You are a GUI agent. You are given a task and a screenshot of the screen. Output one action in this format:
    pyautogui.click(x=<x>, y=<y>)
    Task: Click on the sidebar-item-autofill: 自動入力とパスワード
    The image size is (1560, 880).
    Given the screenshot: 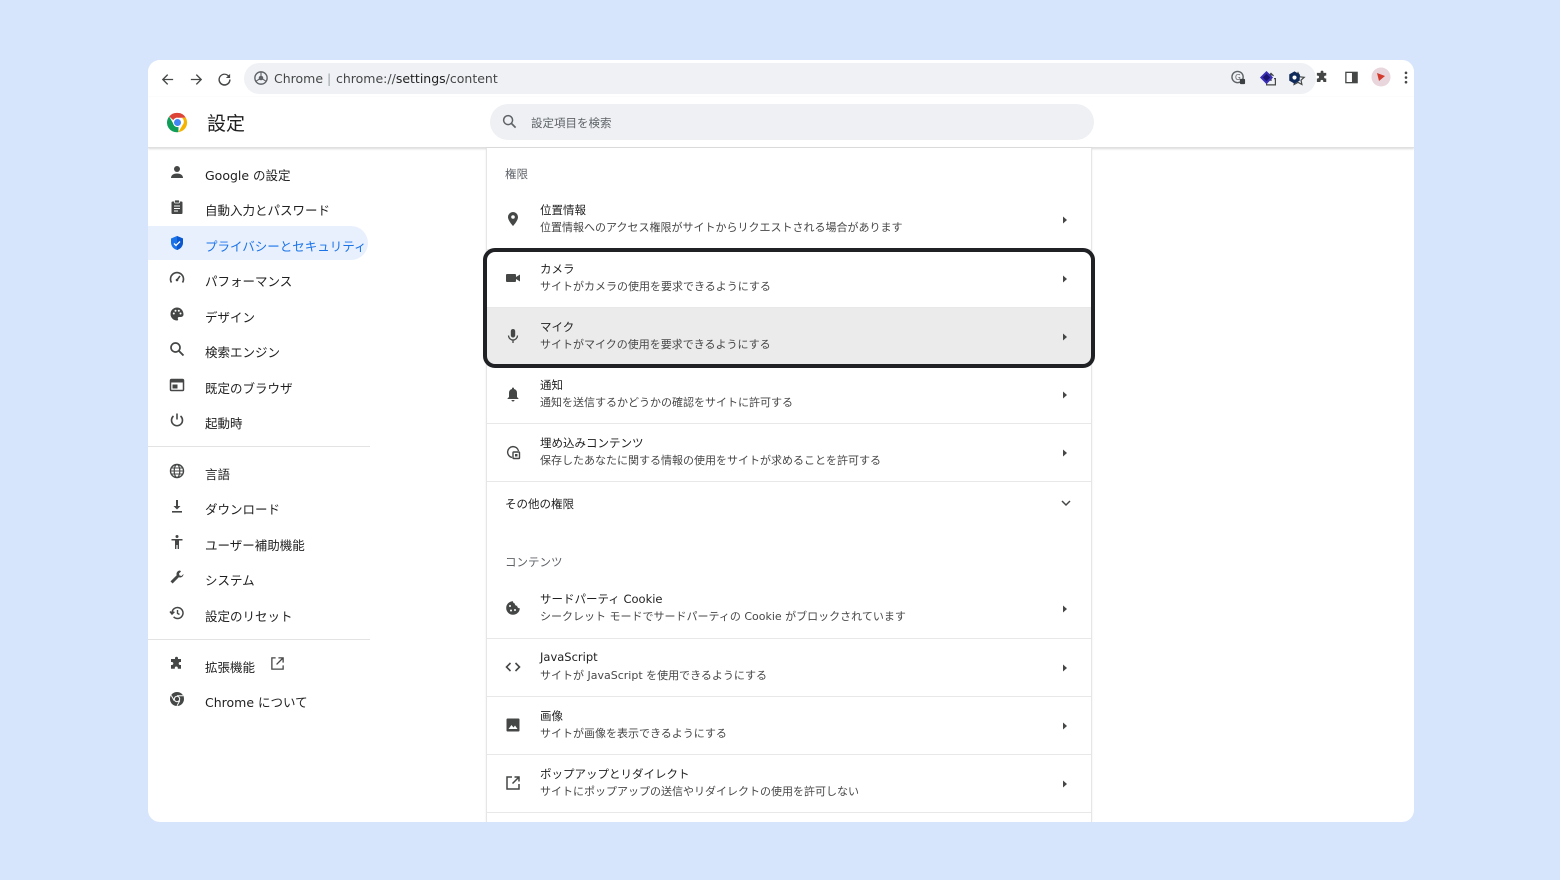 What is the action you would take?
    pyautogui.click(x=258, y=207)
    